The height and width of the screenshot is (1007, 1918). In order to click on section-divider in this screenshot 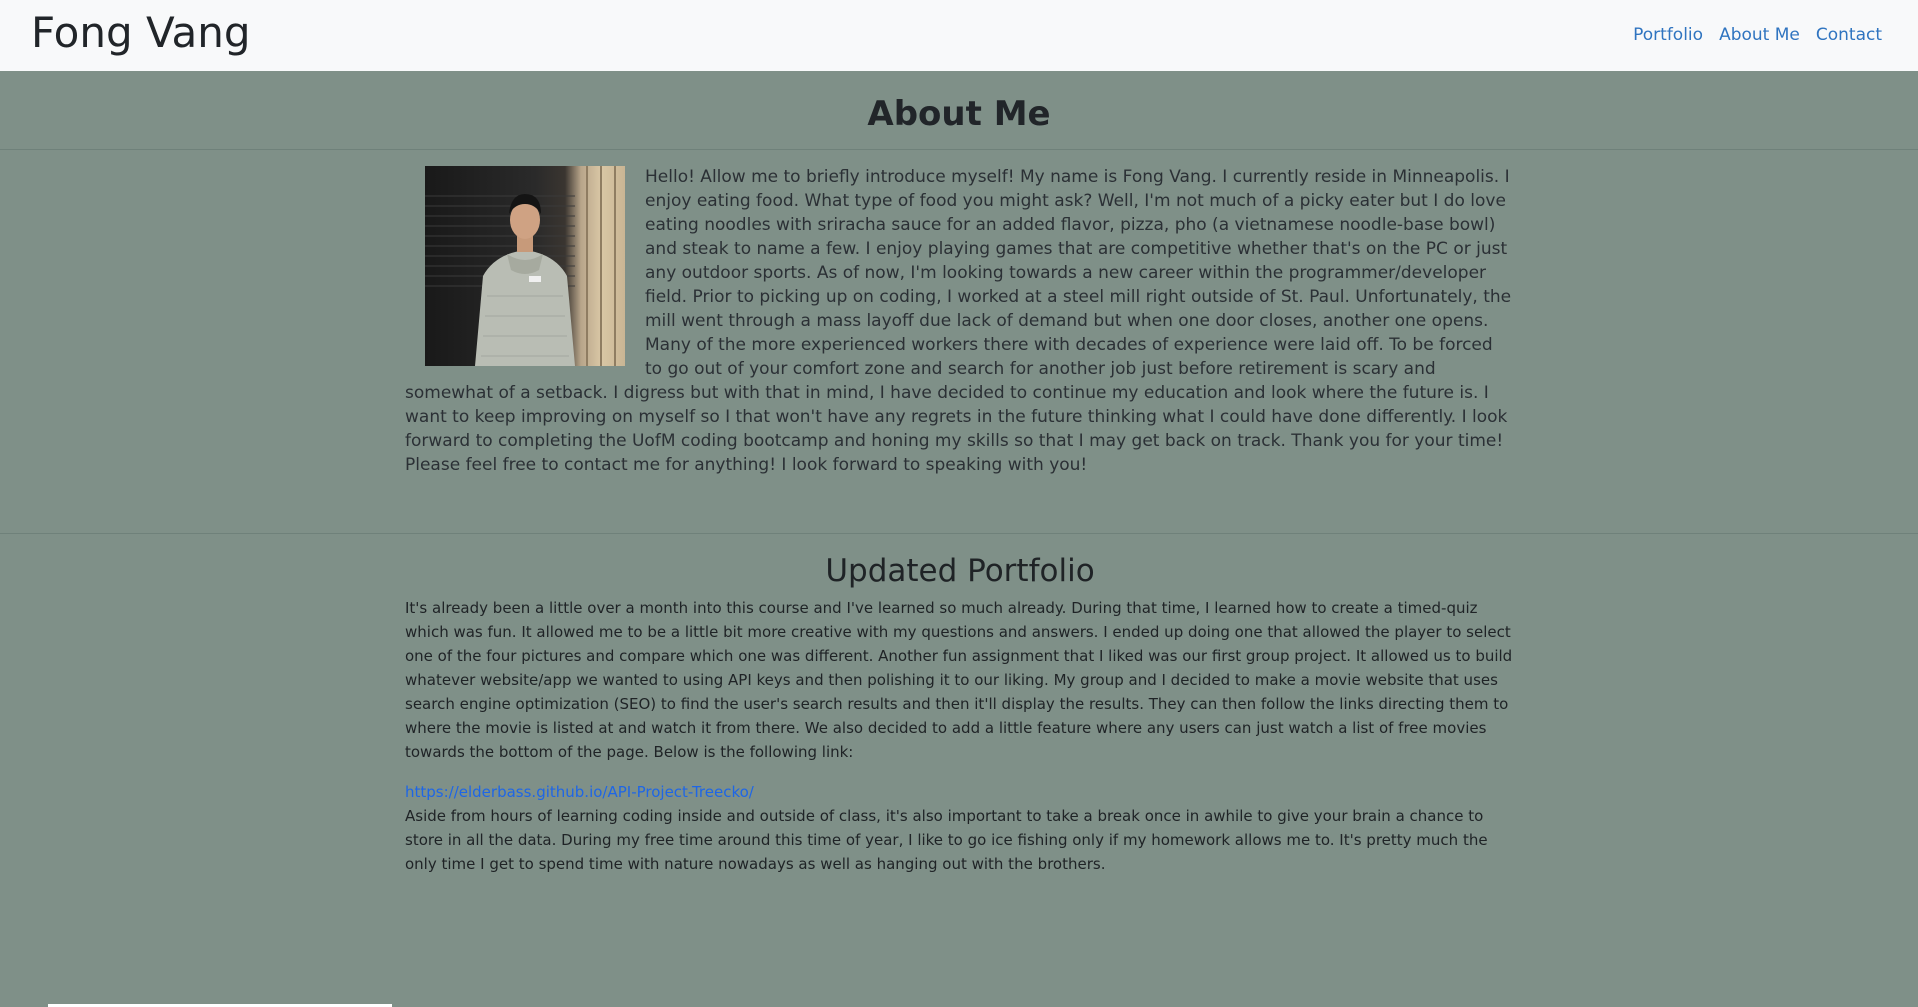, I will do `click(959, 533)`.